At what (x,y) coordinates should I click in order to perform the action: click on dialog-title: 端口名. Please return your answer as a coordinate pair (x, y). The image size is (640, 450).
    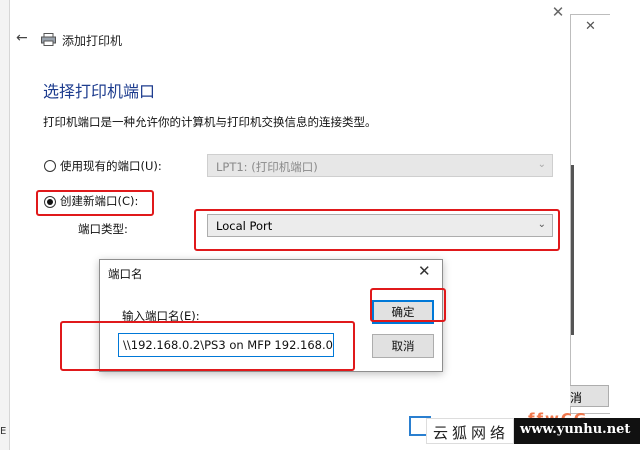
    Looking at the image, I should click on (125, 274).